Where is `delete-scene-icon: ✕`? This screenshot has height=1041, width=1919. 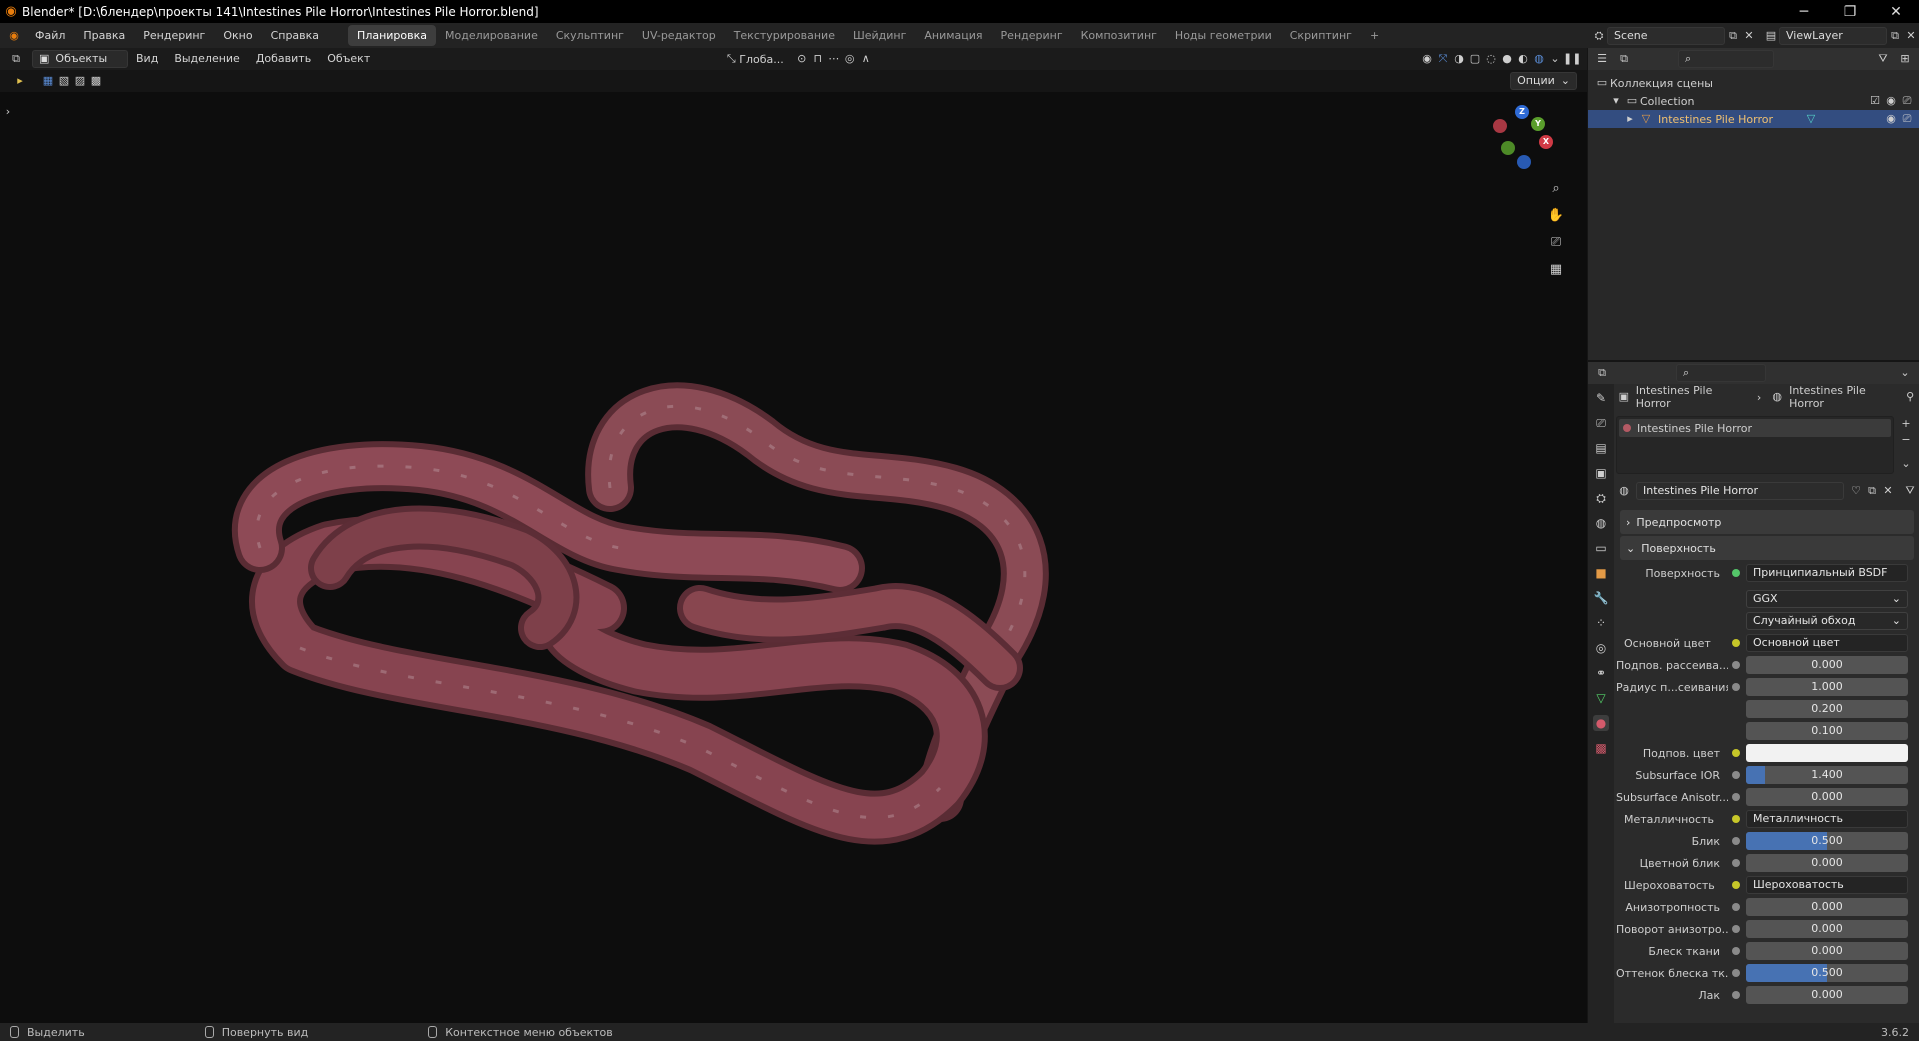
delete-scene-icon: ✕ is located at coordinates (1749, 36).